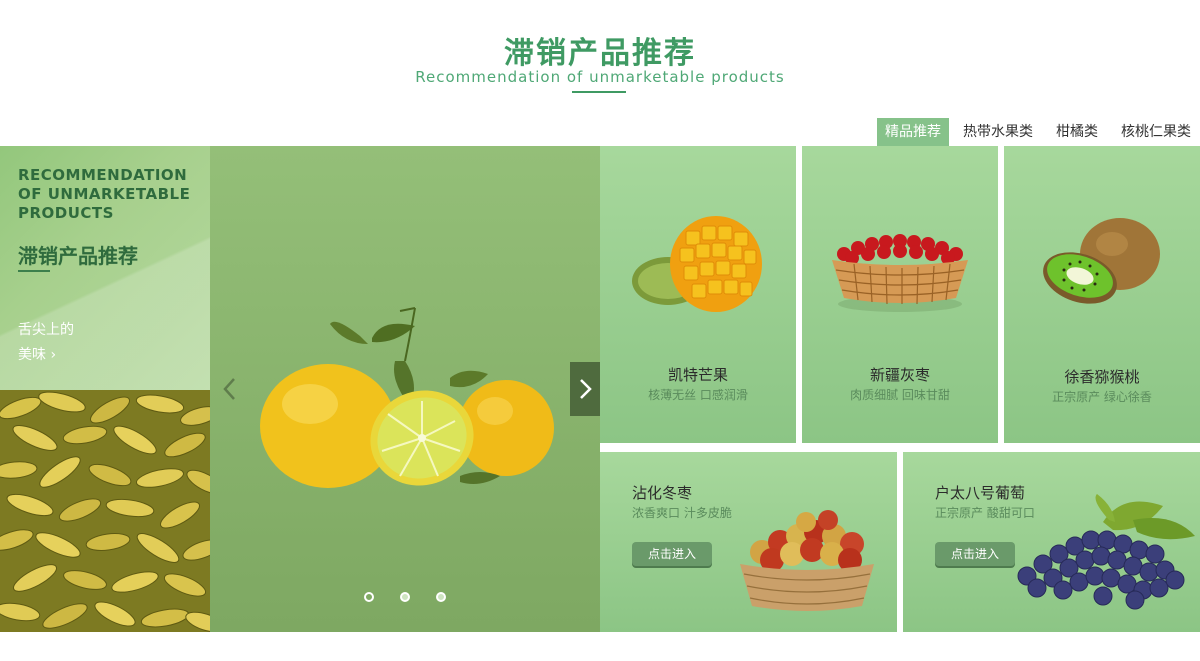 This screenshot has height=661, width=1200. I want to click on carousel-prev-button, so click(230, 389).